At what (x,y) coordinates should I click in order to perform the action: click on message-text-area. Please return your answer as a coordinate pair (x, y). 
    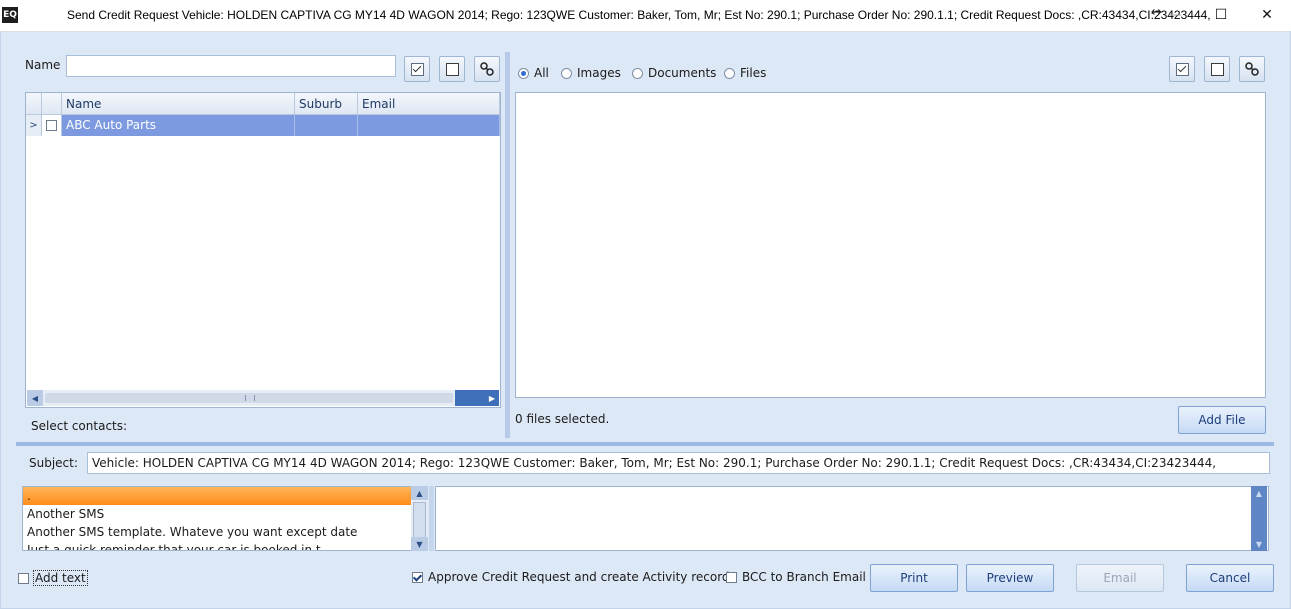
    Looking at the image, I should click on (852, 518).